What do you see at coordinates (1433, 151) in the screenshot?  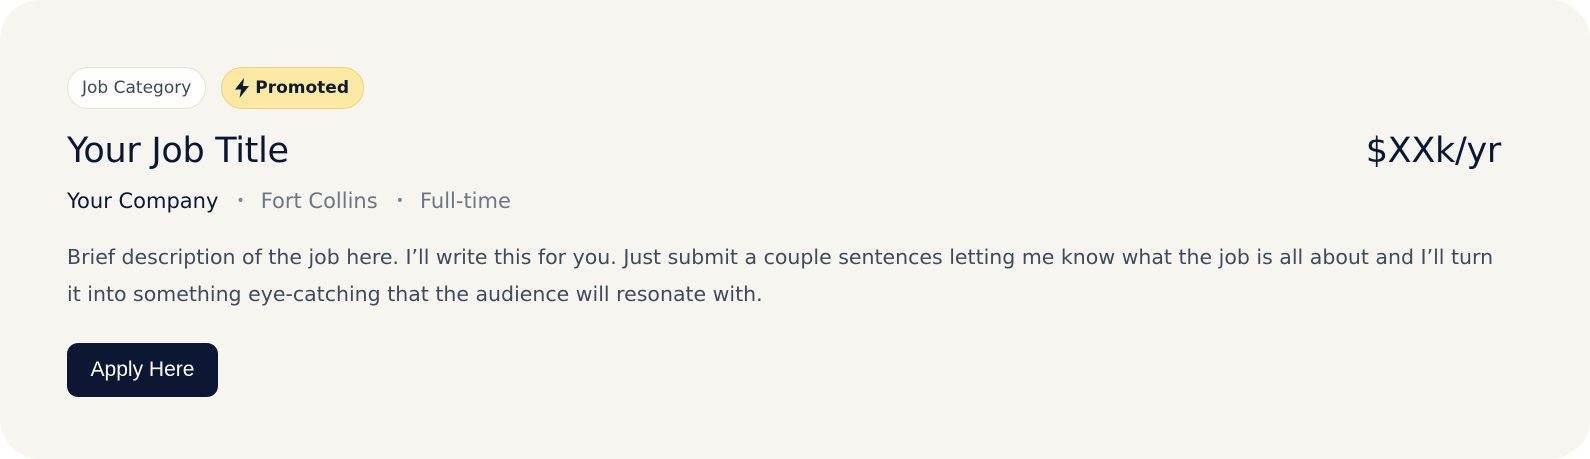 I see `salary: $XXk/yr` at bounding box center [1433, 151].